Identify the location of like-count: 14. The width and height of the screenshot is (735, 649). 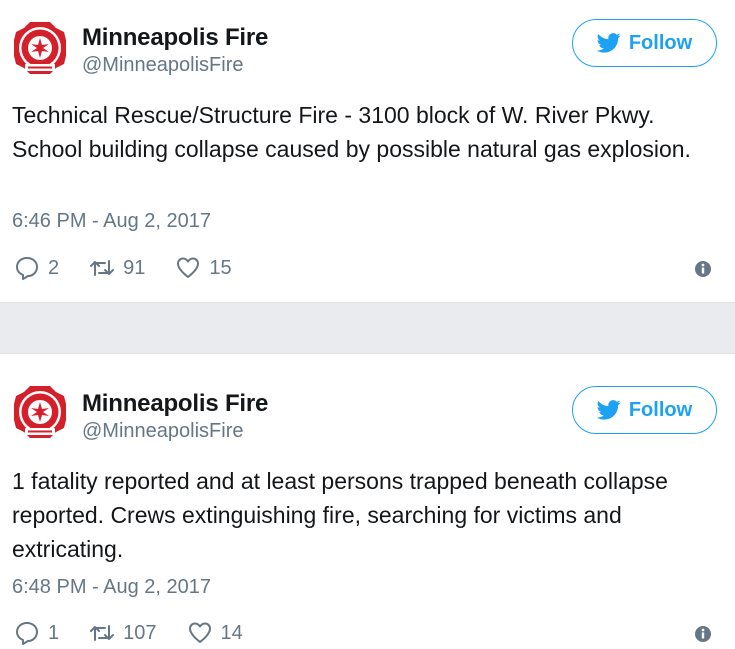
(231, 632).